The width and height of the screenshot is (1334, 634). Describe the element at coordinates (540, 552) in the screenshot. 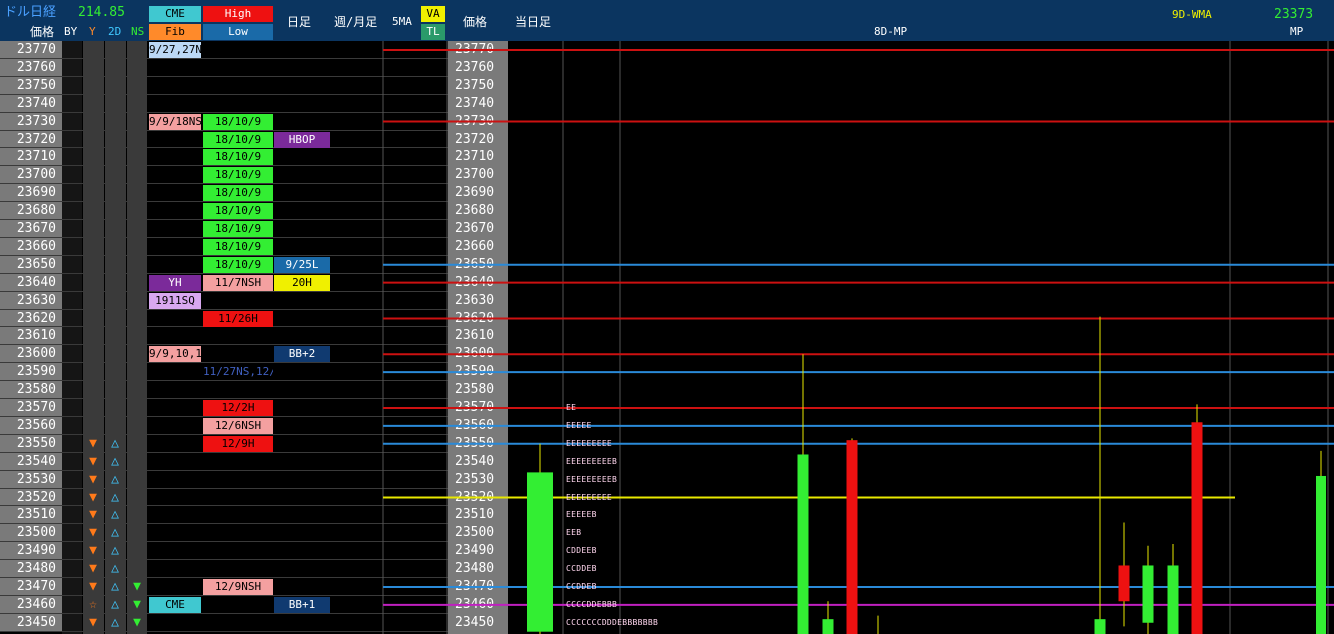

I see `today-candle` at that location.